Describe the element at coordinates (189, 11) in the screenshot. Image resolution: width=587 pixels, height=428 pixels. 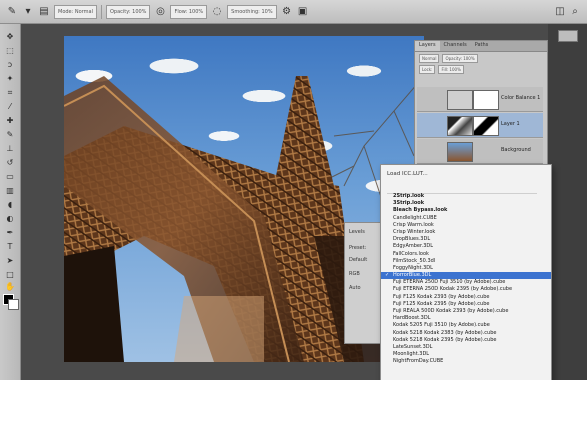
I see `flow-field: Flow: 100%` at that location.